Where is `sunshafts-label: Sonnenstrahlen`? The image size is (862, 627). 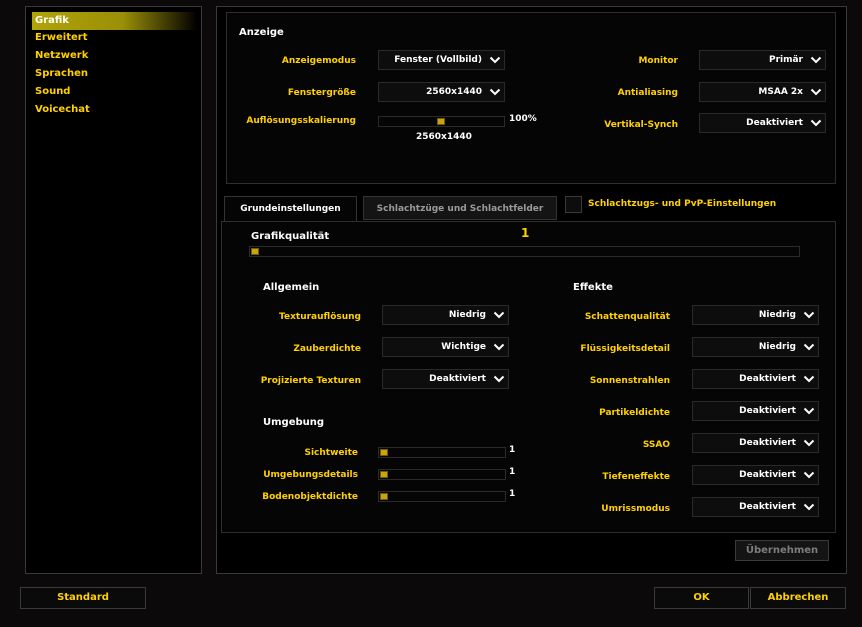
sunshafts-label: Sonnenstrahlen is located at coordinates (629, 381).